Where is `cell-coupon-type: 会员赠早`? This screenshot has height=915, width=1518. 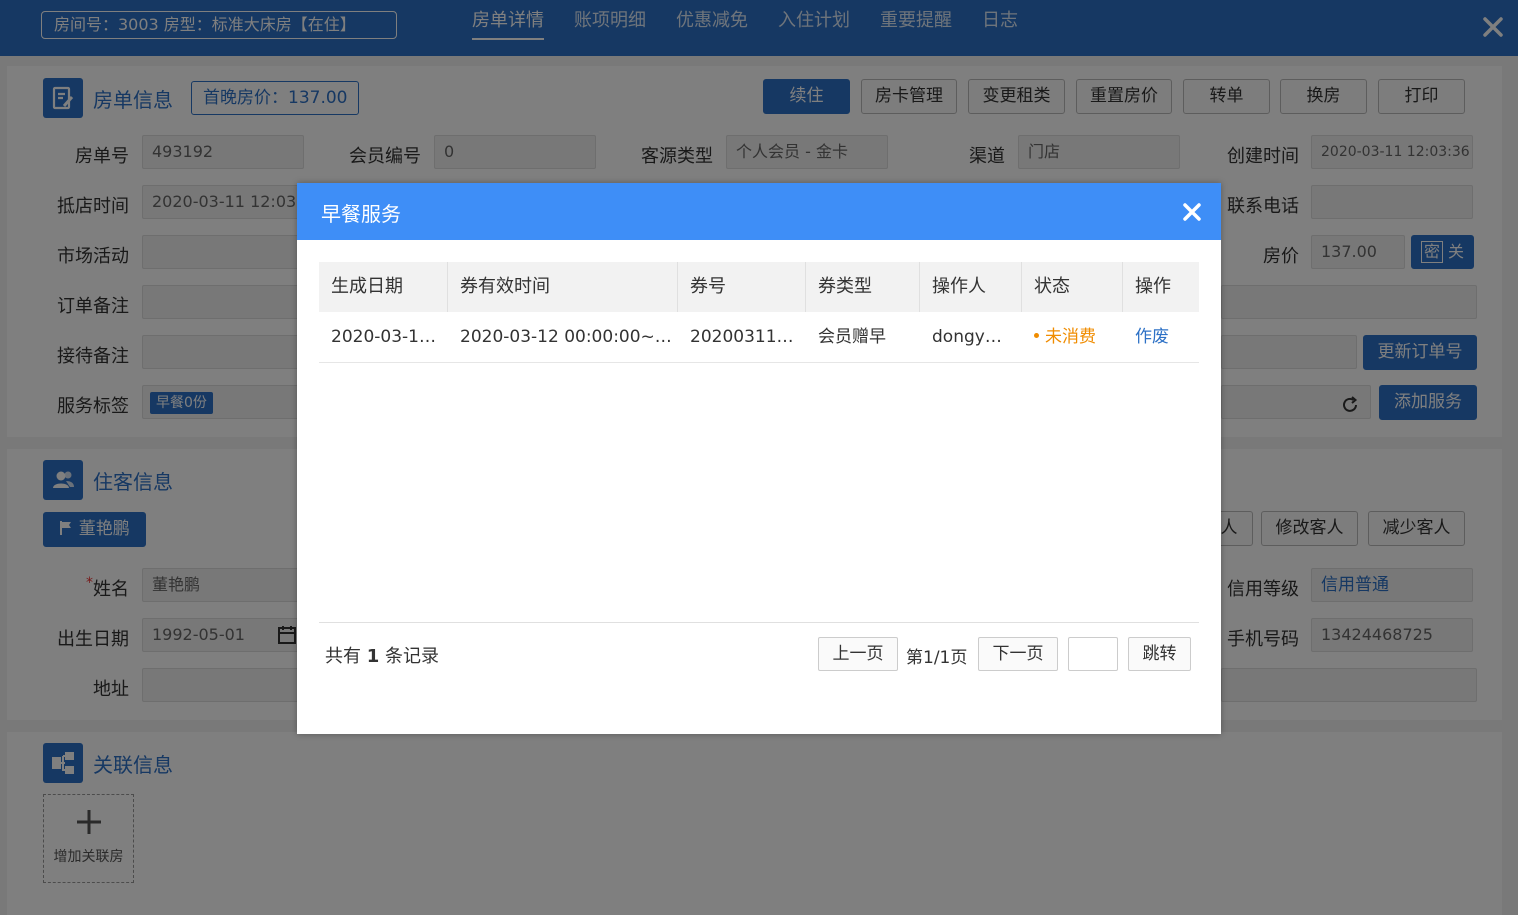 cell-coupon-type: 会员赠早 is located at coordinates (852, 337).